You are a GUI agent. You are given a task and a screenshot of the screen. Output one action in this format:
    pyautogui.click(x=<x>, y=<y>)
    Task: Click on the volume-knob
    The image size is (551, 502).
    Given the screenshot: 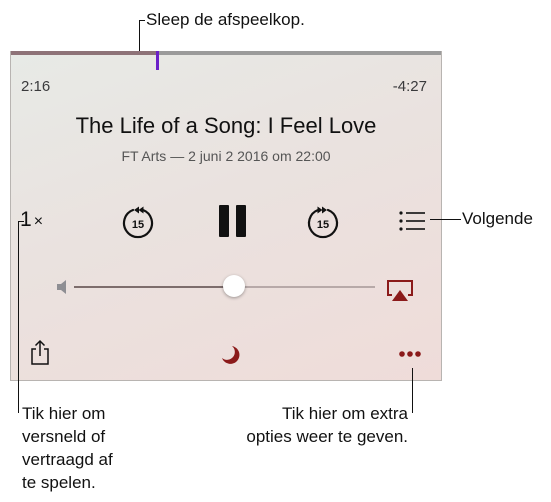 What is the action you would take?
    pyautogui.click(x=234, y=286)
    